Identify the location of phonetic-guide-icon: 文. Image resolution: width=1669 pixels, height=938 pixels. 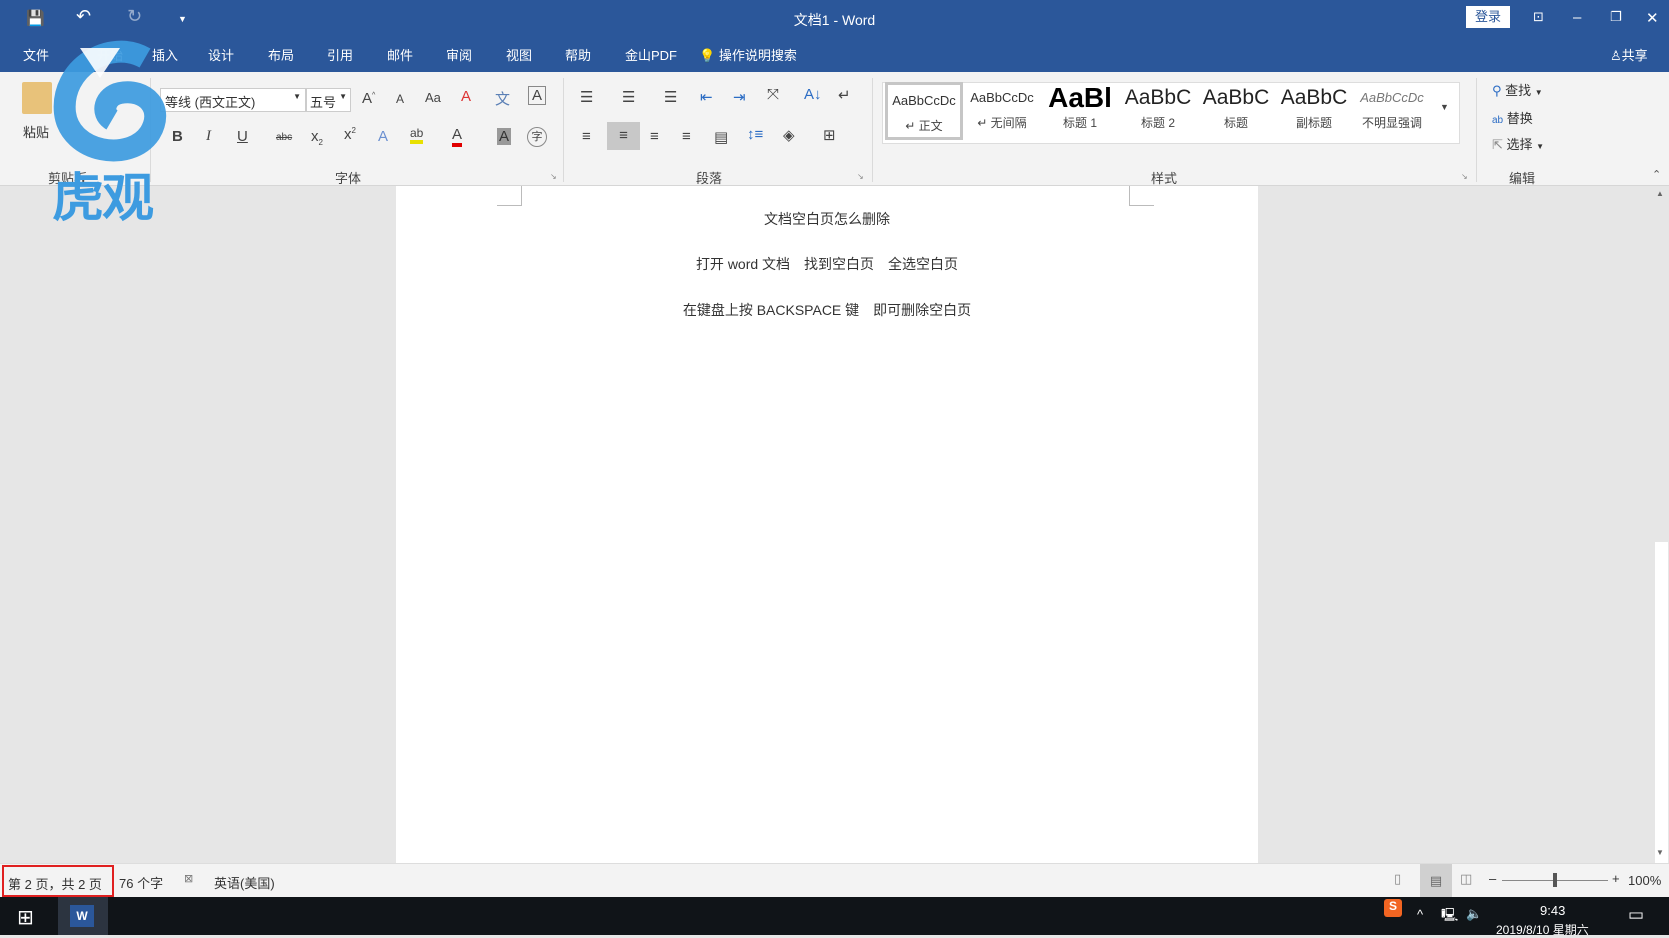
(502, 98).